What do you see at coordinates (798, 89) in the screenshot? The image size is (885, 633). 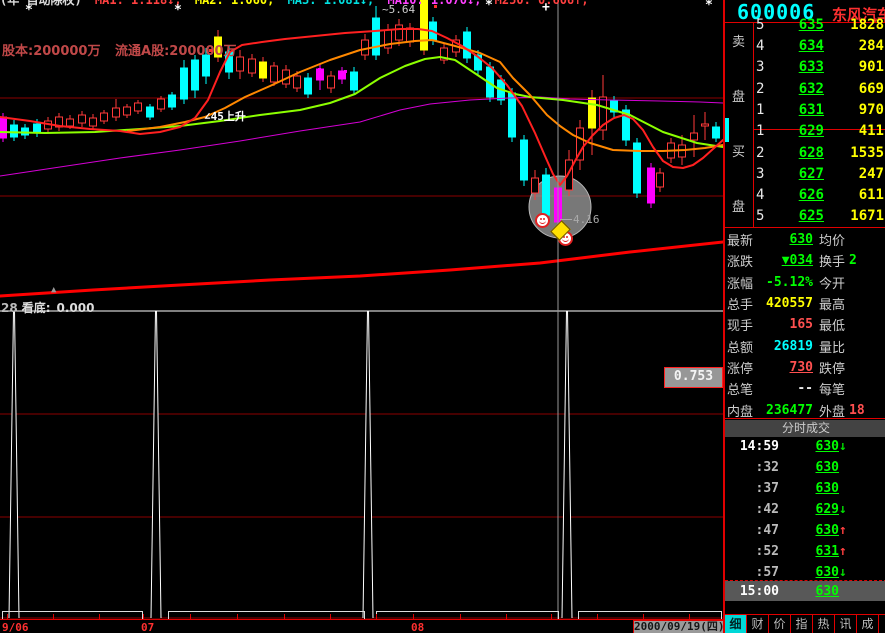 I see `ask-price: 632` at bounding box center [798, 89].